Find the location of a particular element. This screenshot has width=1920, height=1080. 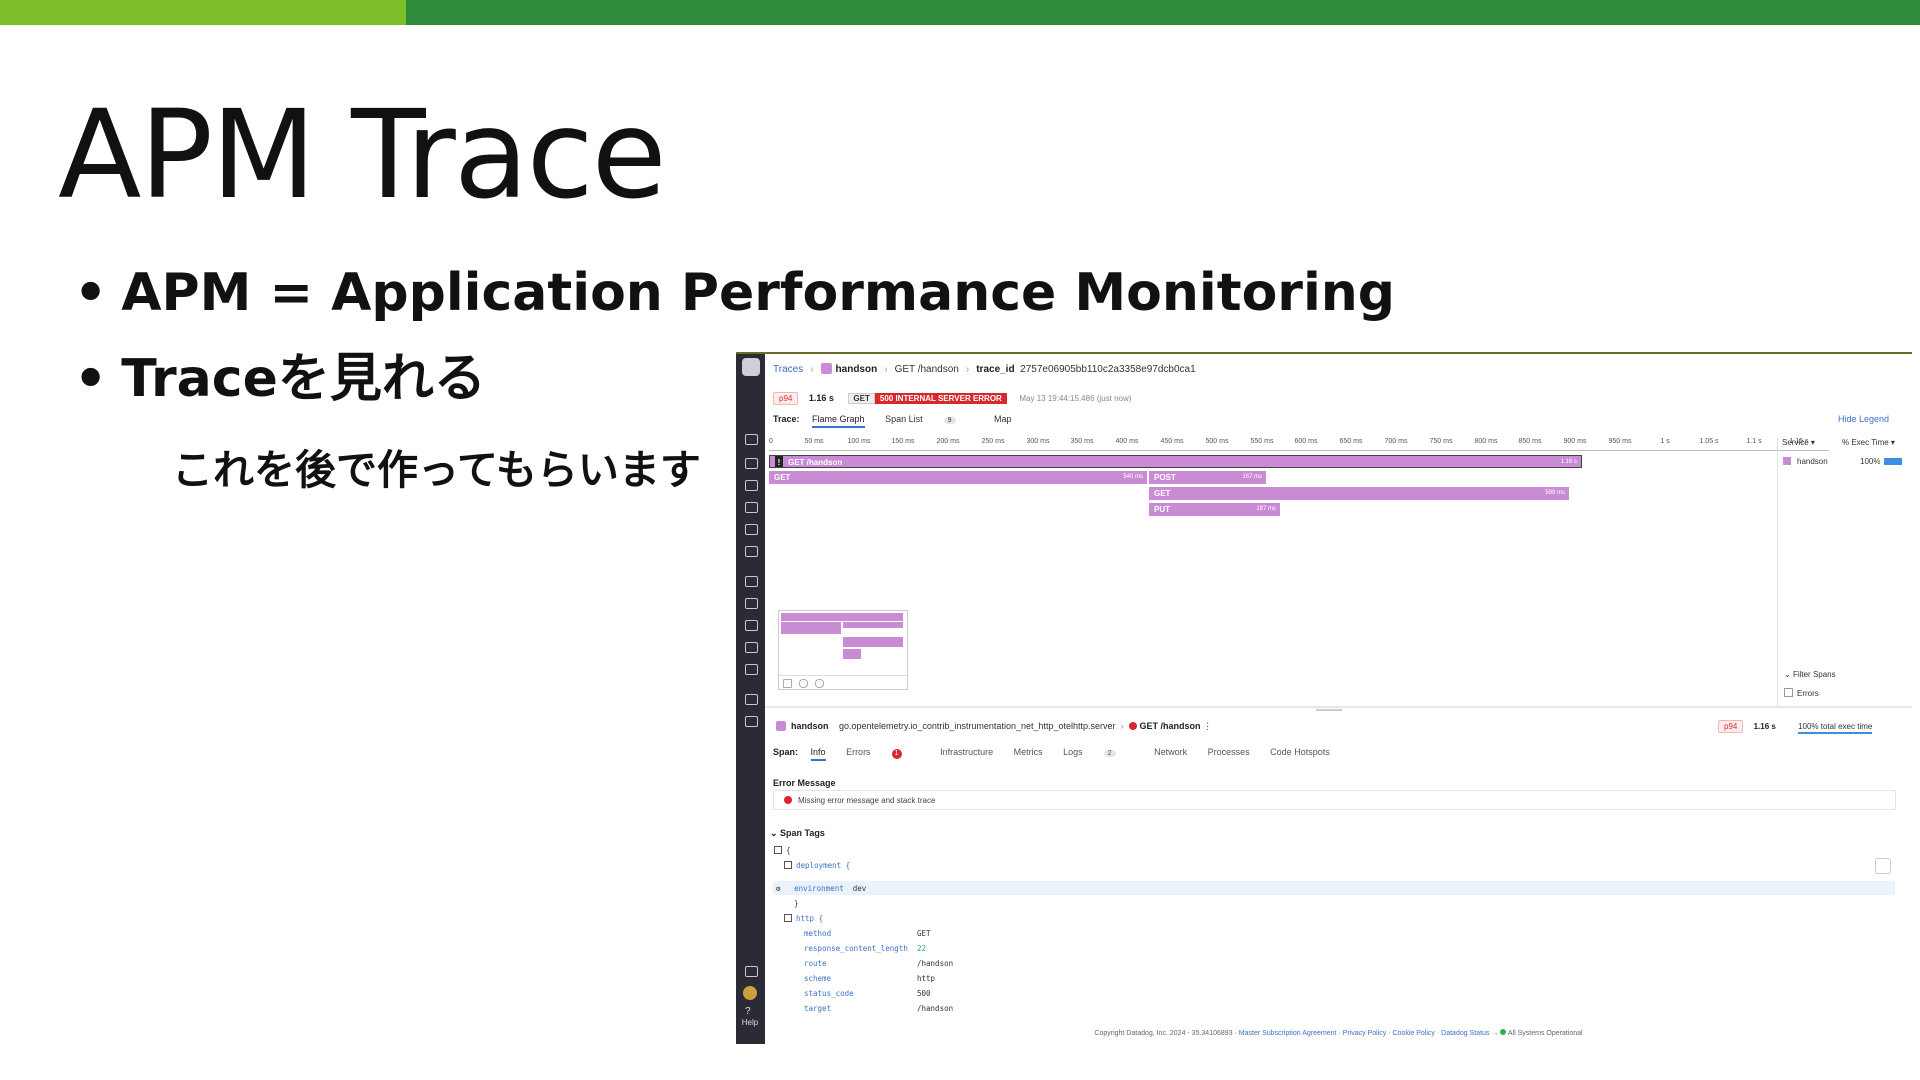

service-icon is located at coordinates (781, 726).